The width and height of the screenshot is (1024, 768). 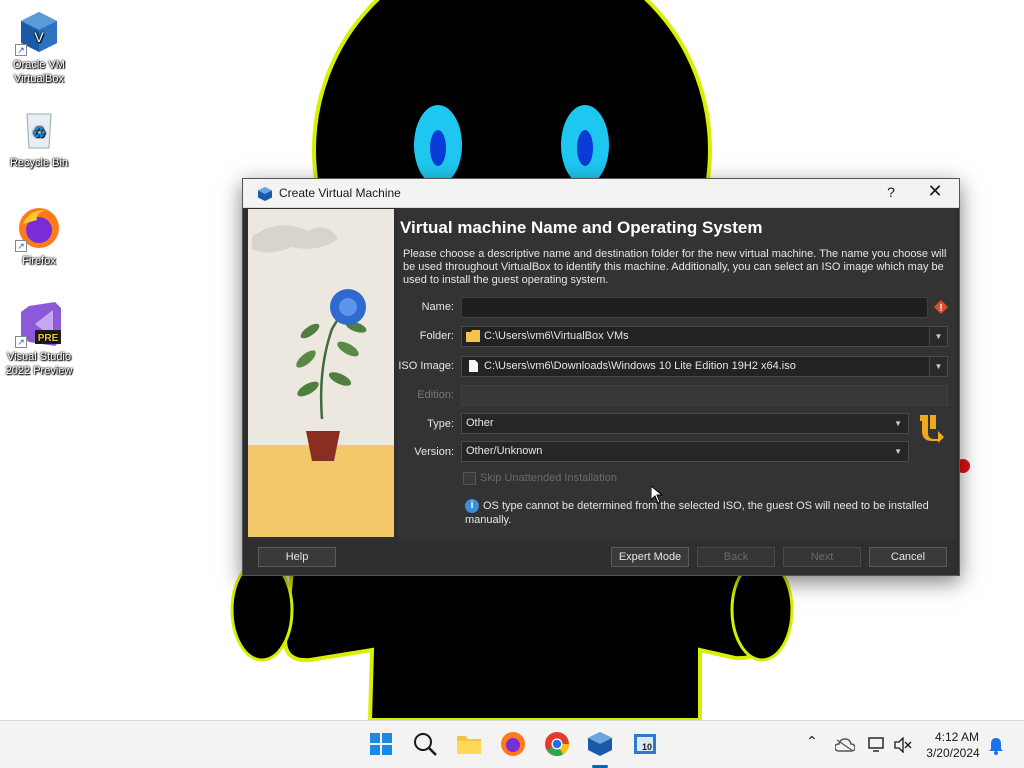 I want to click on close-button: ✕, so click(x=935, y=191).